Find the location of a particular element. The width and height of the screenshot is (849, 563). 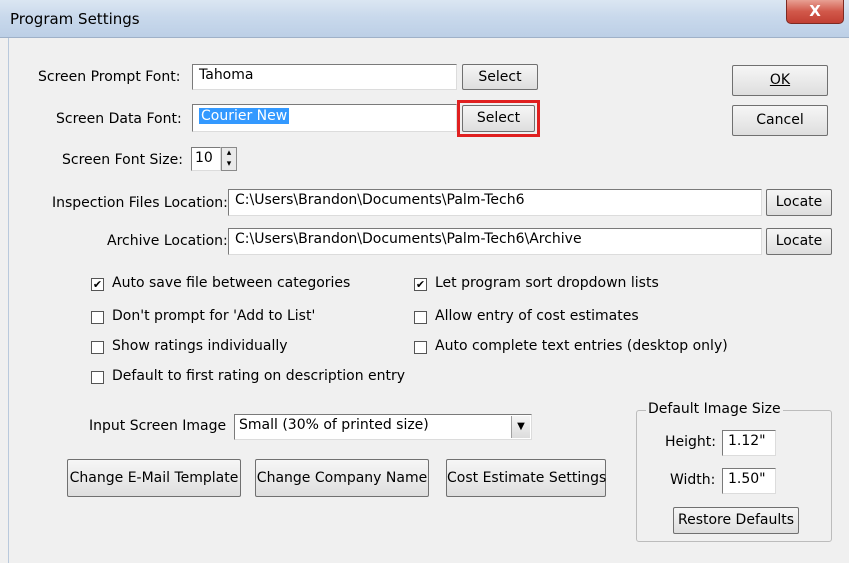

close-icon: X is located at coordinates (815, 11).